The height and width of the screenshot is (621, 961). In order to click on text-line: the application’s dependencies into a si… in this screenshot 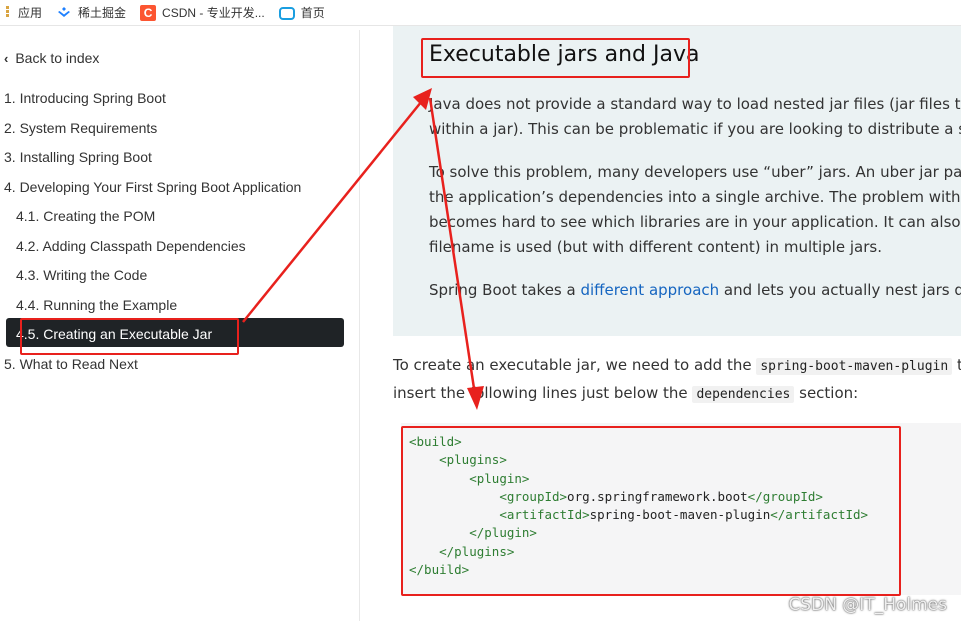, I will do `click(695, 197)`.